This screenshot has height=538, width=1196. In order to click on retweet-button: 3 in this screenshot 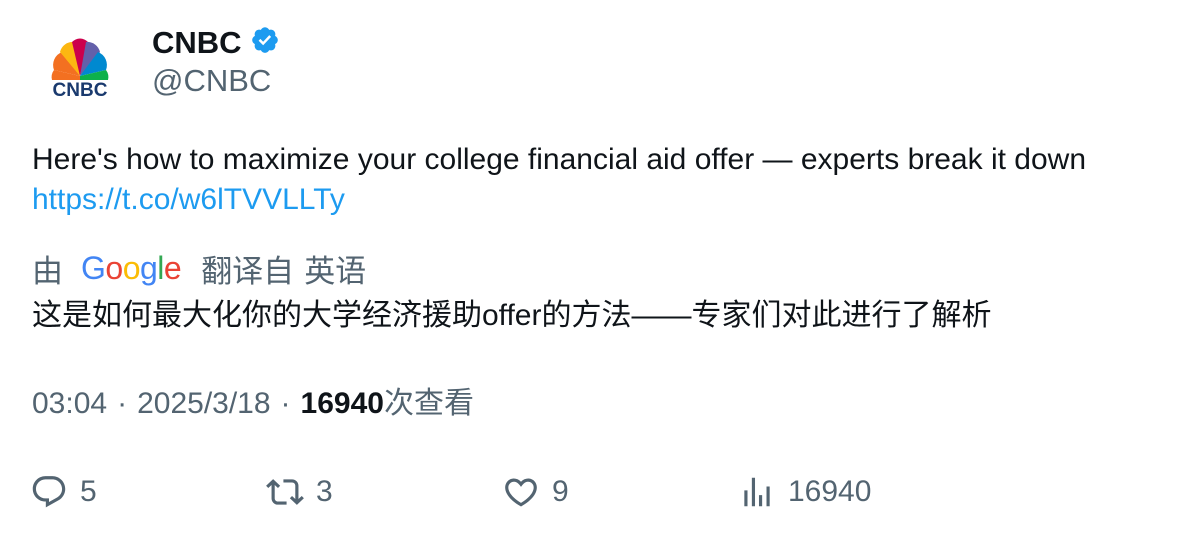, I will do `click(299, 492)`.